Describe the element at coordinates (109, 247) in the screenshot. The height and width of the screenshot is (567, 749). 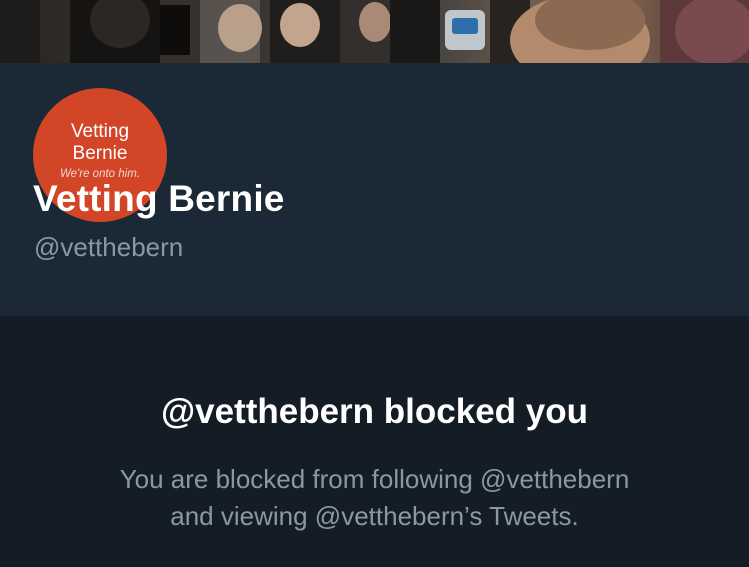
I see `profile-handle: @vetthebern` at that location.